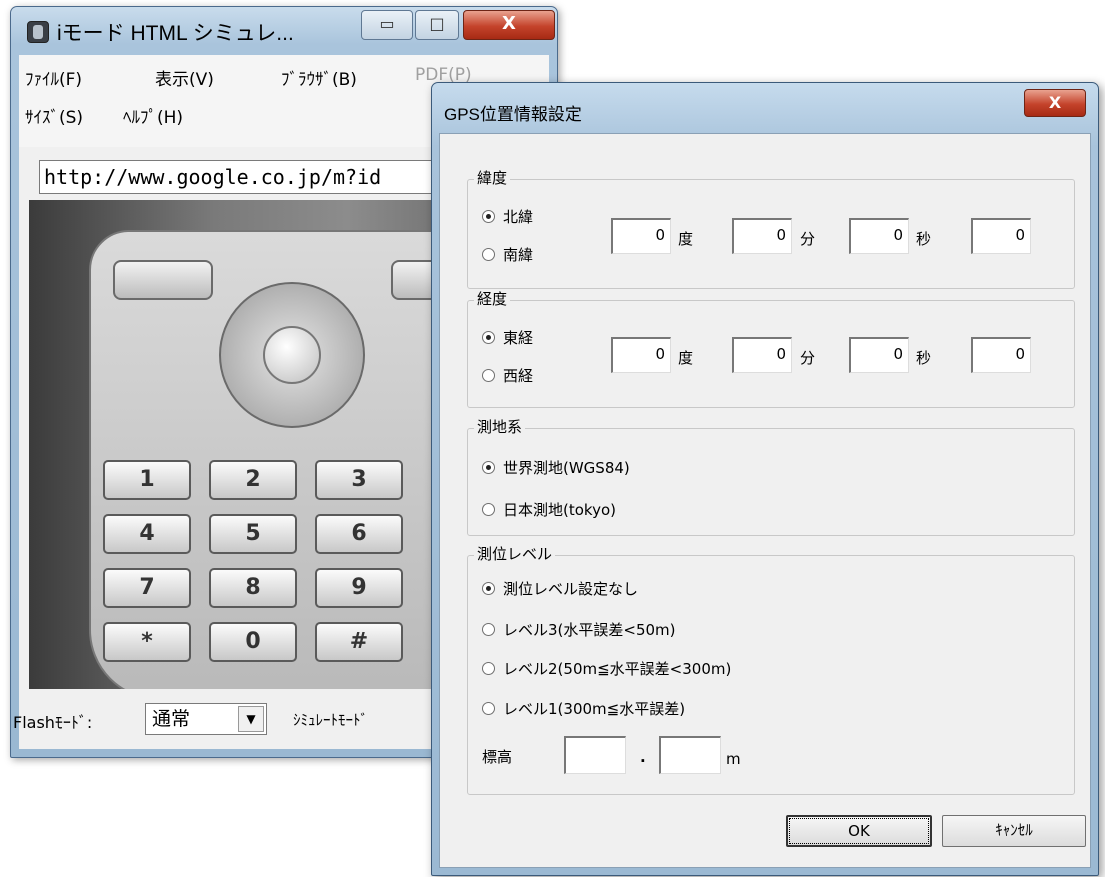 The width and height of the screenshot is (1105, 877). What do you see at coordinates (488, 588) in the screenshot?
I see `radio-level-none-indicator` at bounding box center [488, 588].